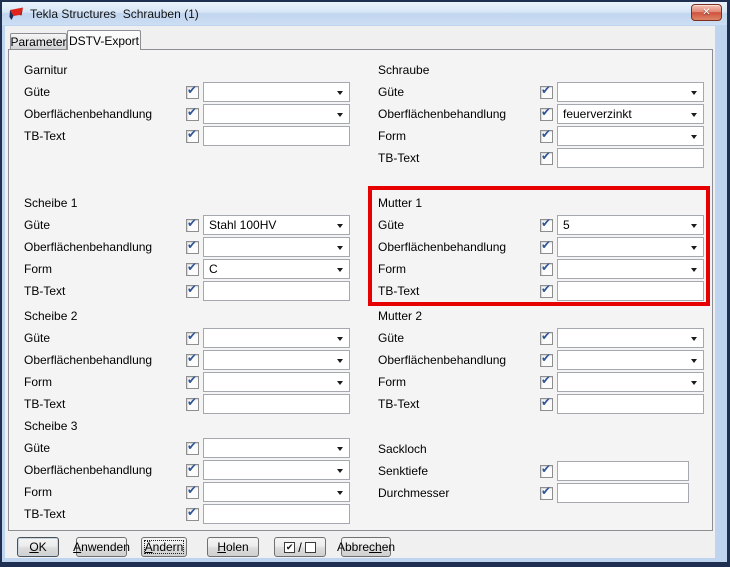 This screenshot has height=567, width=730. I want to click on scheibe3-oberflaechenbehandlung-checkbox: ✔, so click(192, 469).